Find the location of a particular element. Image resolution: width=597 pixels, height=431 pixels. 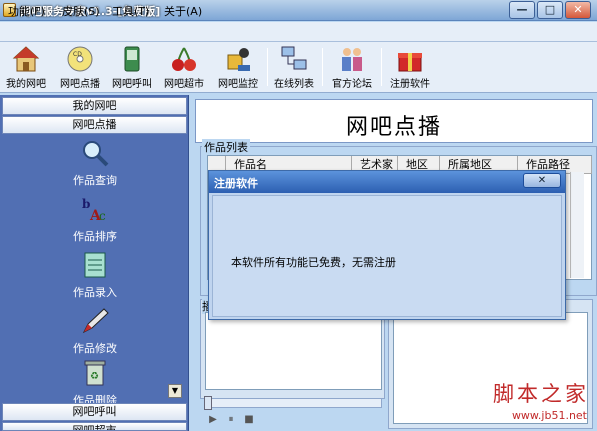

watermark-title: 脚本之家 is located at coordinates (541, 394).